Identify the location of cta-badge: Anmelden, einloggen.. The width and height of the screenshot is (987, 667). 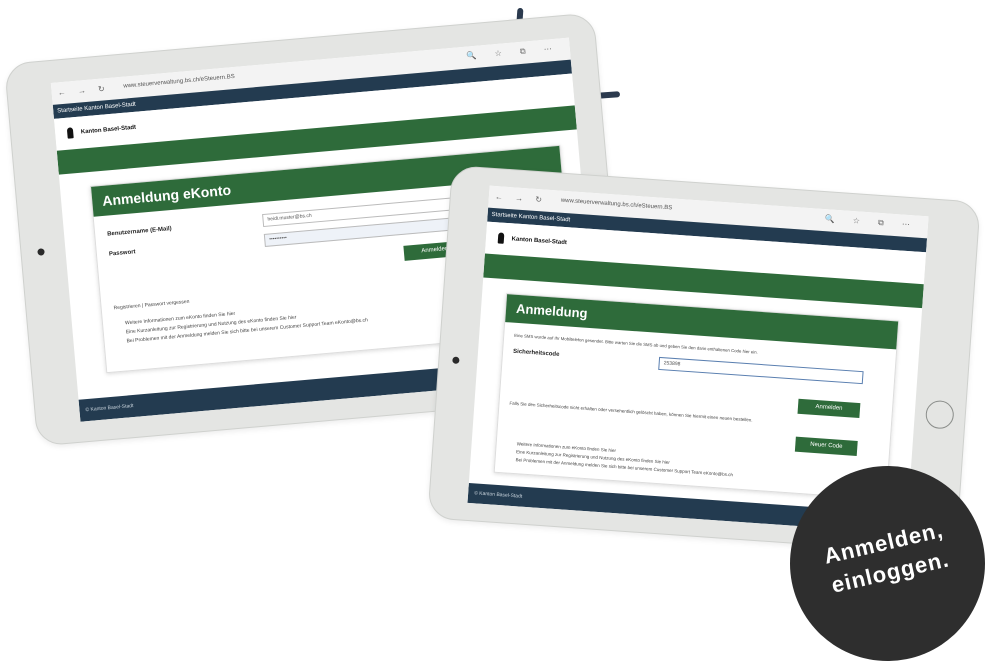
(887, 563).